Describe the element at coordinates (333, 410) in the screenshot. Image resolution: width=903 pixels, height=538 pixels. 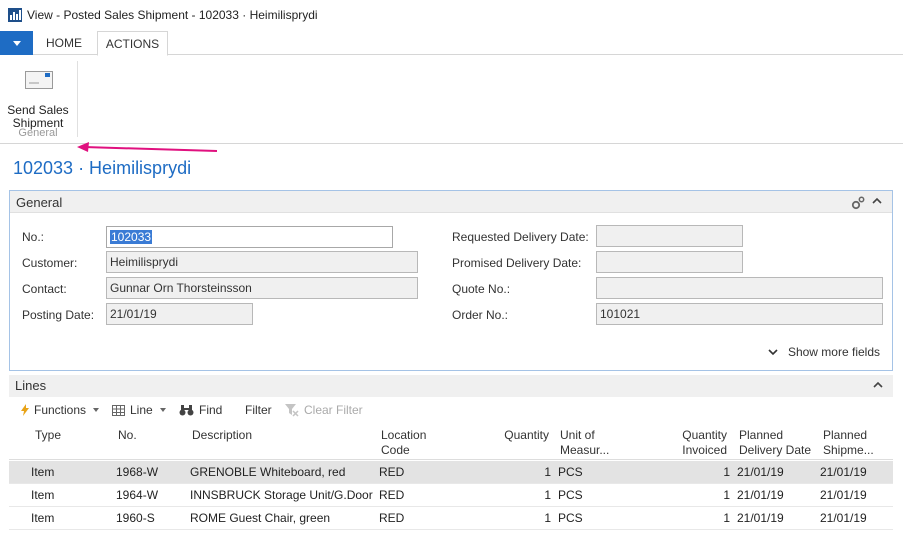
I see `clear-filter-label: Clear Filter` at that location.